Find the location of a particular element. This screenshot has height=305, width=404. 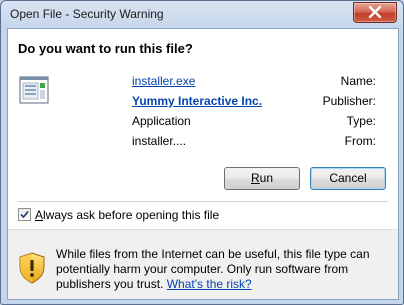

always-ask-checkbox is located at coordinates (24, 214).